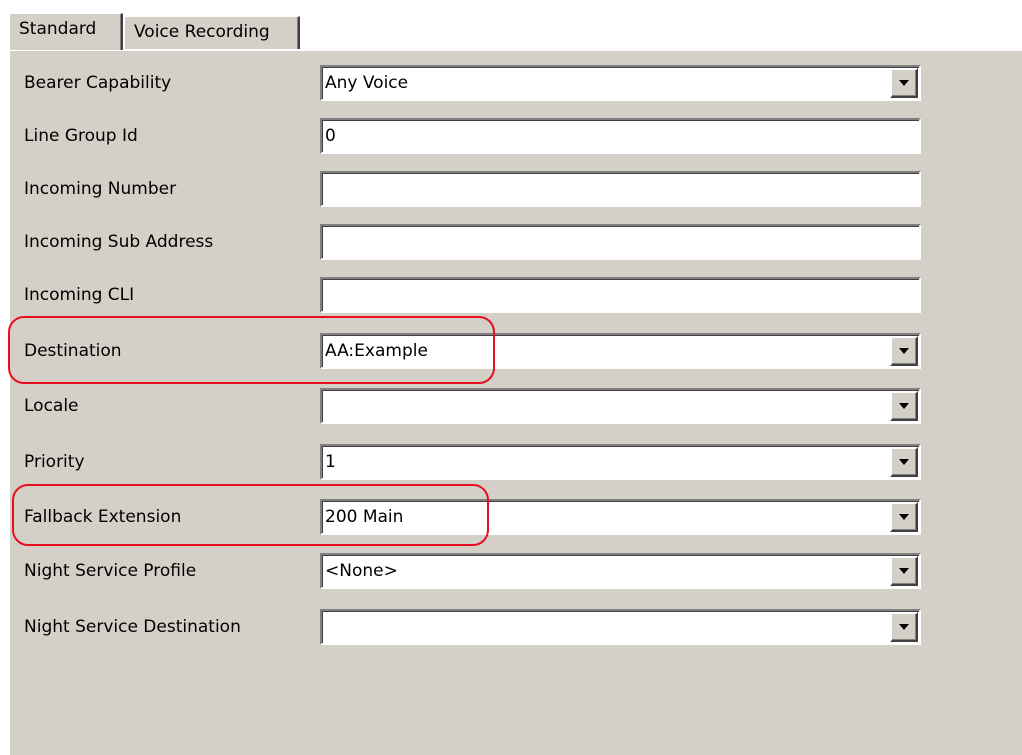  I want to click on fallback-extension-dropdown-button, so click(904, 517).